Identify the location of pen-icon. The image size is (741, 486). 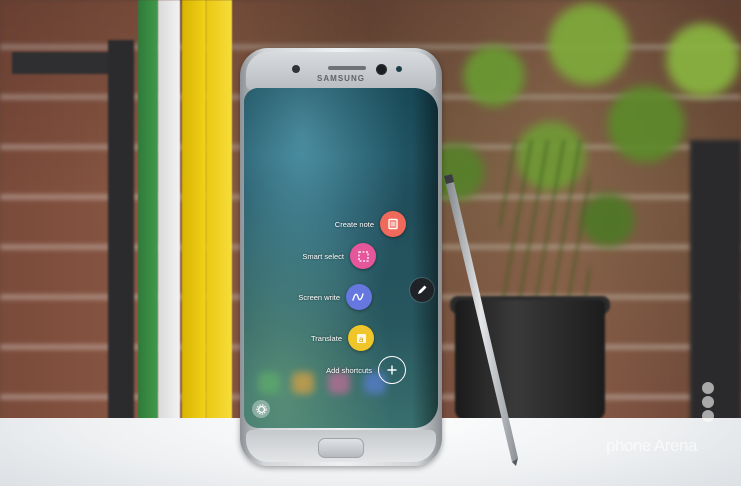
(422, 289).